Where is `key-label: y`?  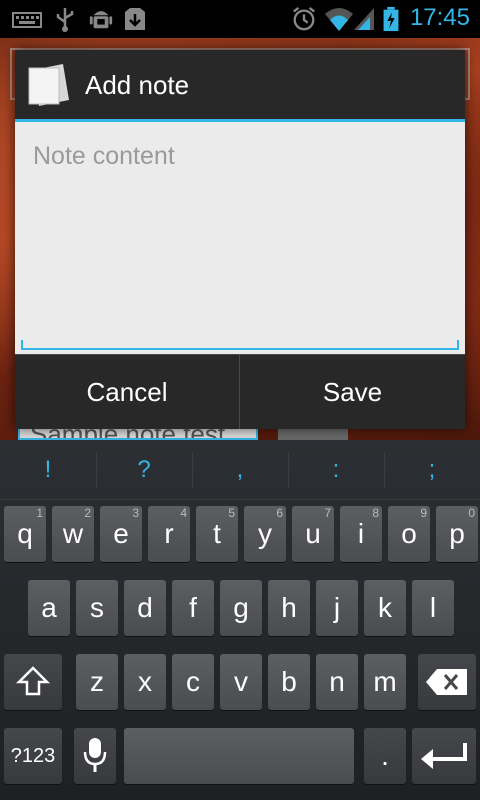
key-label: y is located at coordinates (265, 533).